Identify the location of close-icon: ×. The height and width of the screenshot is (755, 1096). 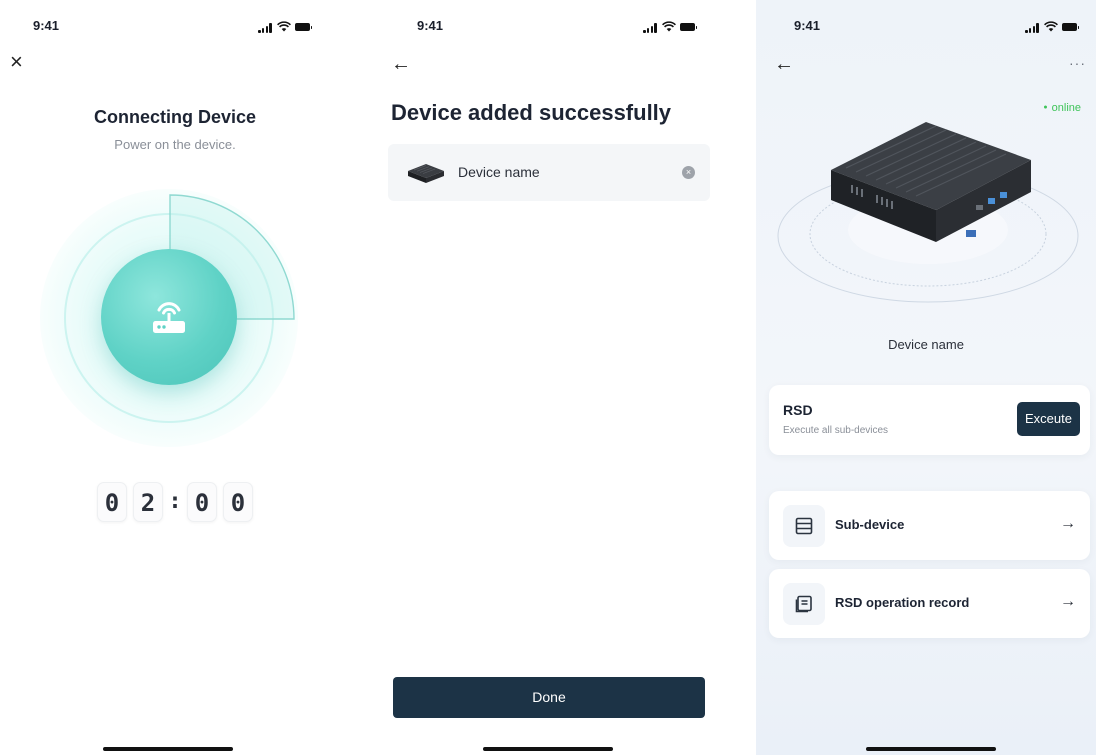
(20, 62).